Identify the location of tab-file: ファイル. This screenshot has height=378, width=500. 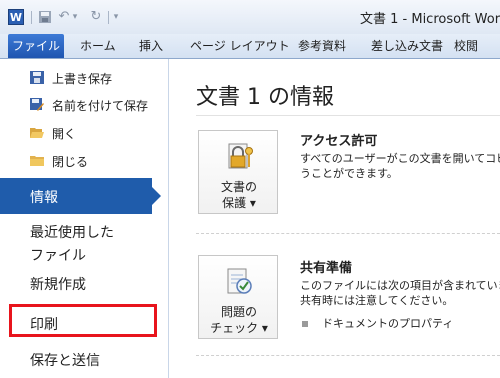
(36, 46).